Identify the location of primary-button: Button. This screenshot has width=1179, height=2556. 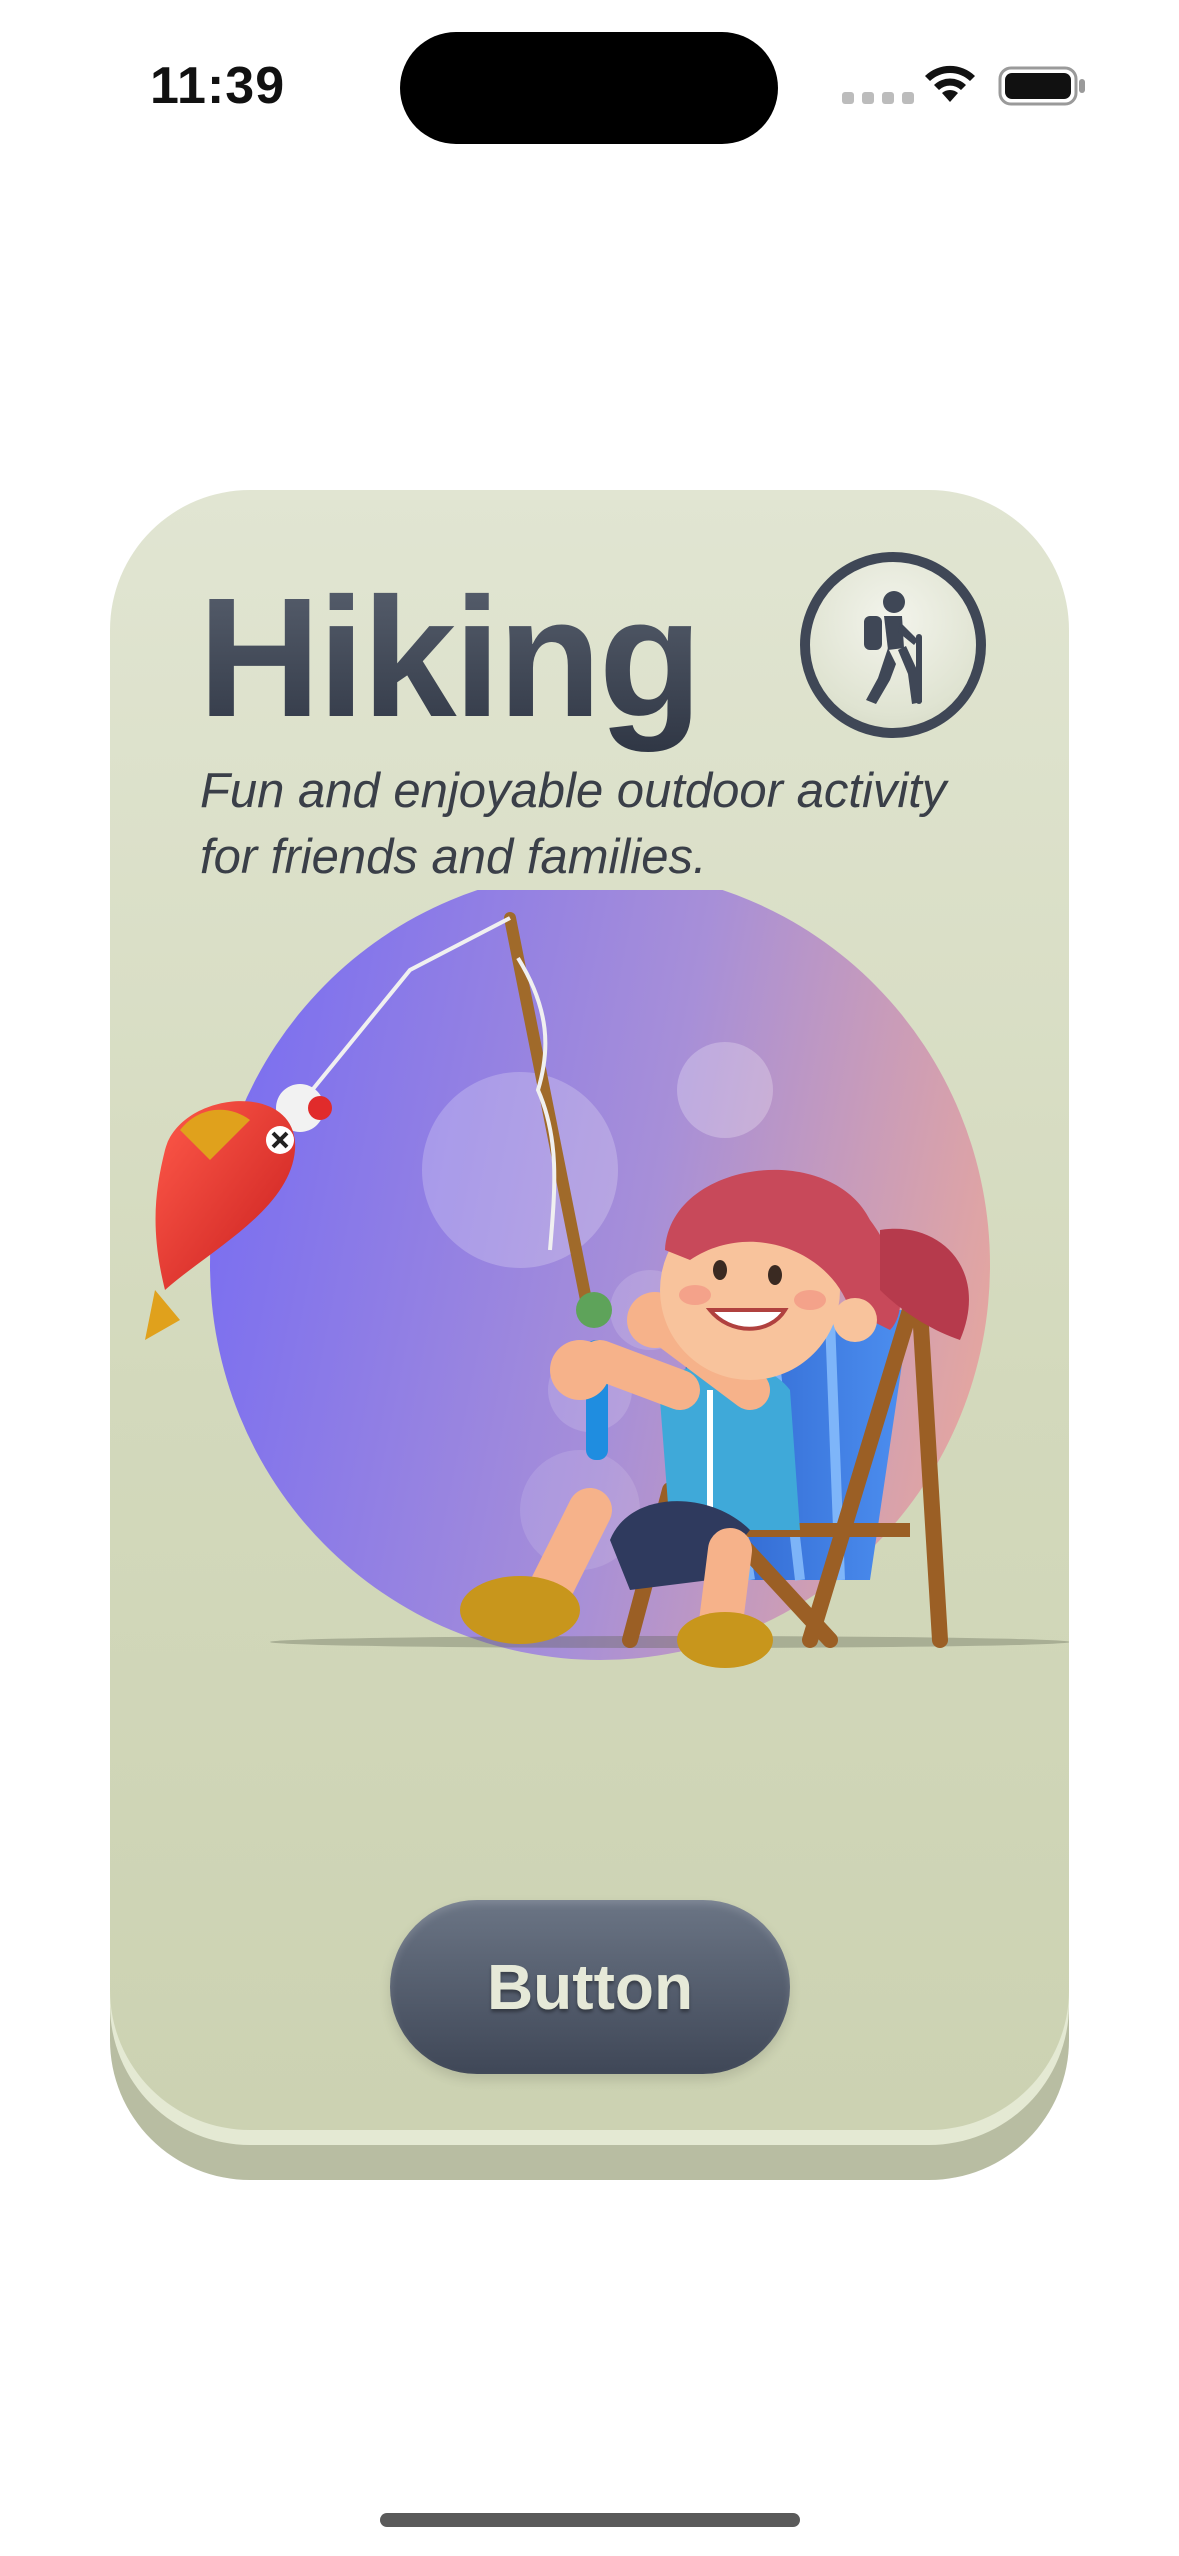
(590, 1987).